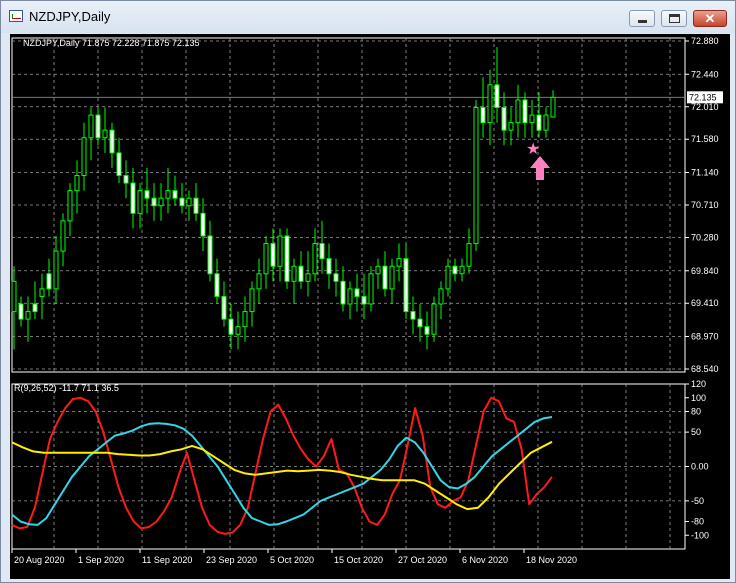 This screenshot has height=583, width=736. What do you see at coordinates (358, 560) in the screenshot?
I see `time-tick-label: 15 Oct 2020` at bounding box center [358, 560].